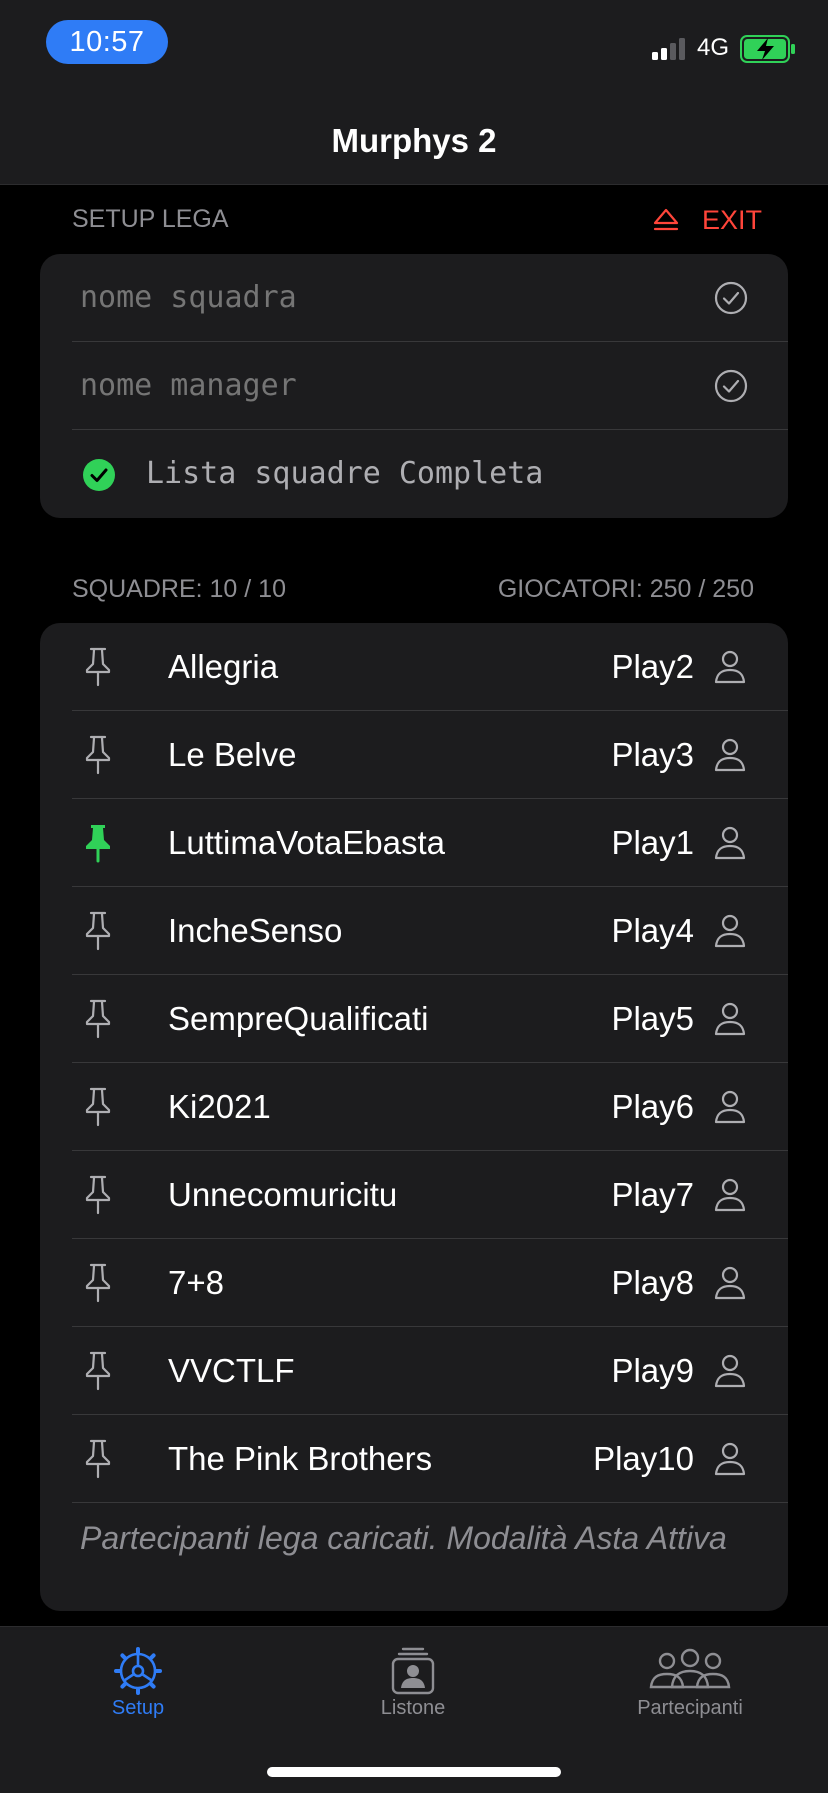  I want to click on team-manager: Play9, so click(652, 1370).